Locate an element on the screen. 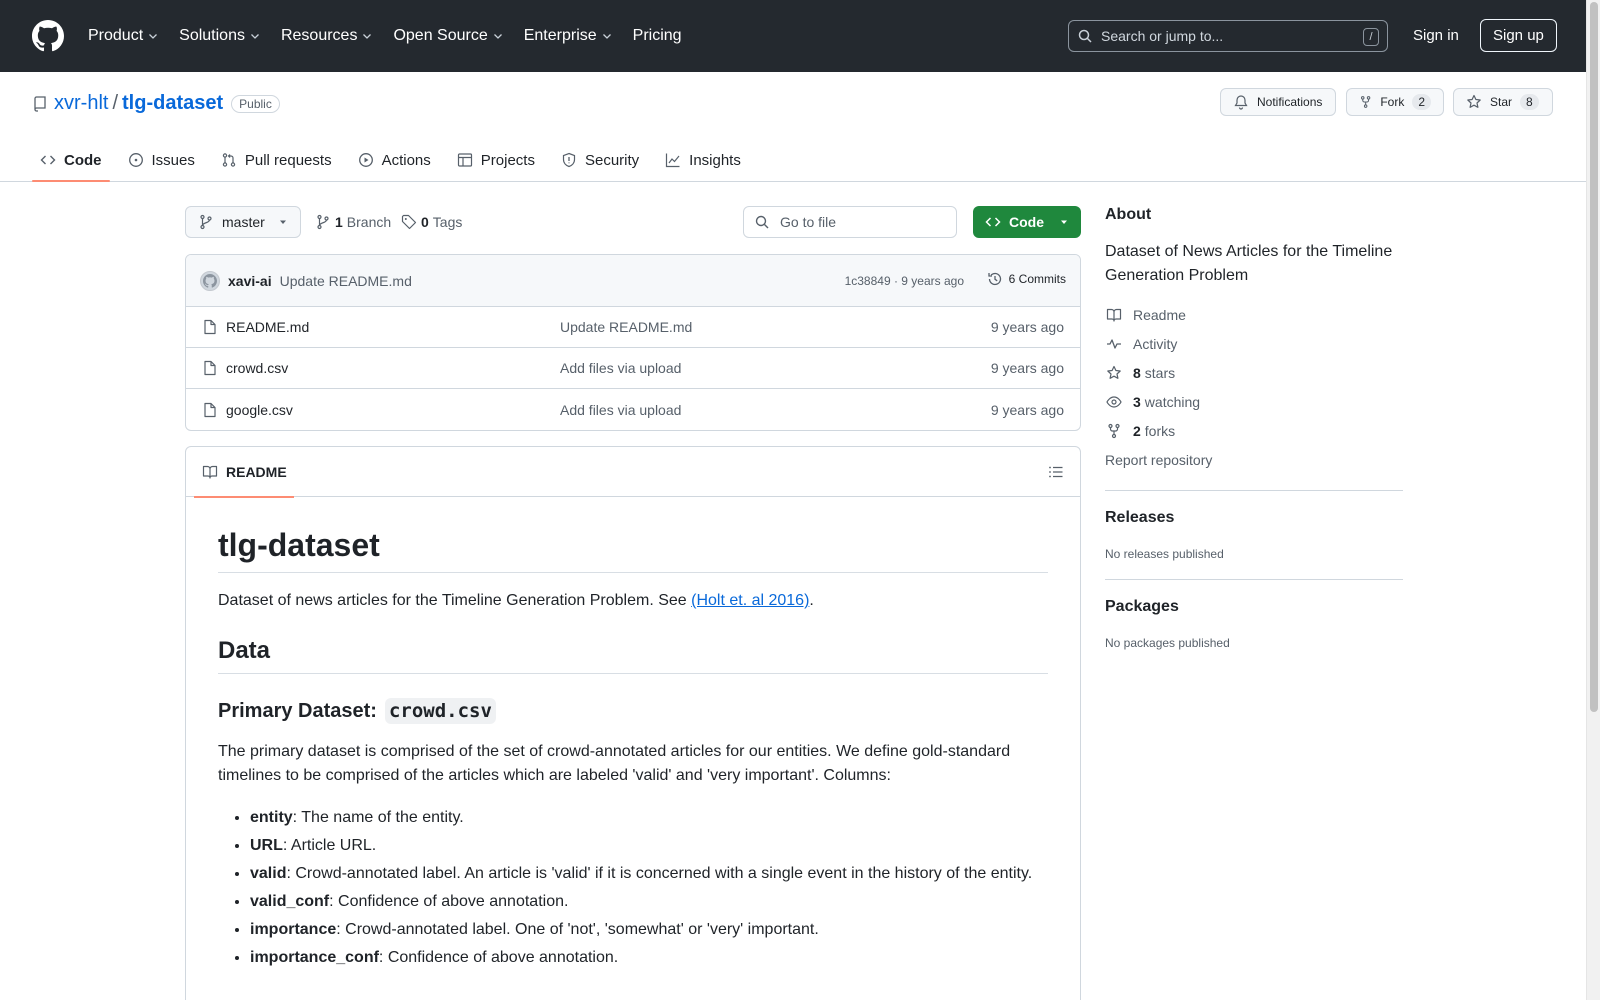 This screenshot has height=1000, width=1600. search-input: Search or jump to... / is located at coordinates (1228, 36).